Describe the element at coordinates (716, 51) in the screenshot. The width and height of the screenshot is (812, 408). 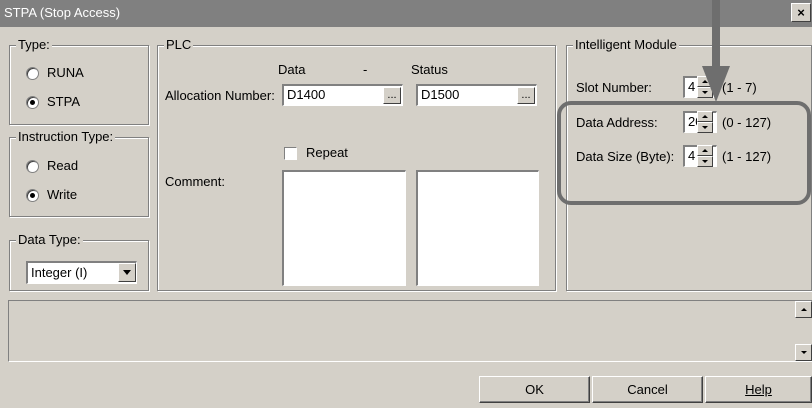
I see `annotation-arrow-icon` at that location.